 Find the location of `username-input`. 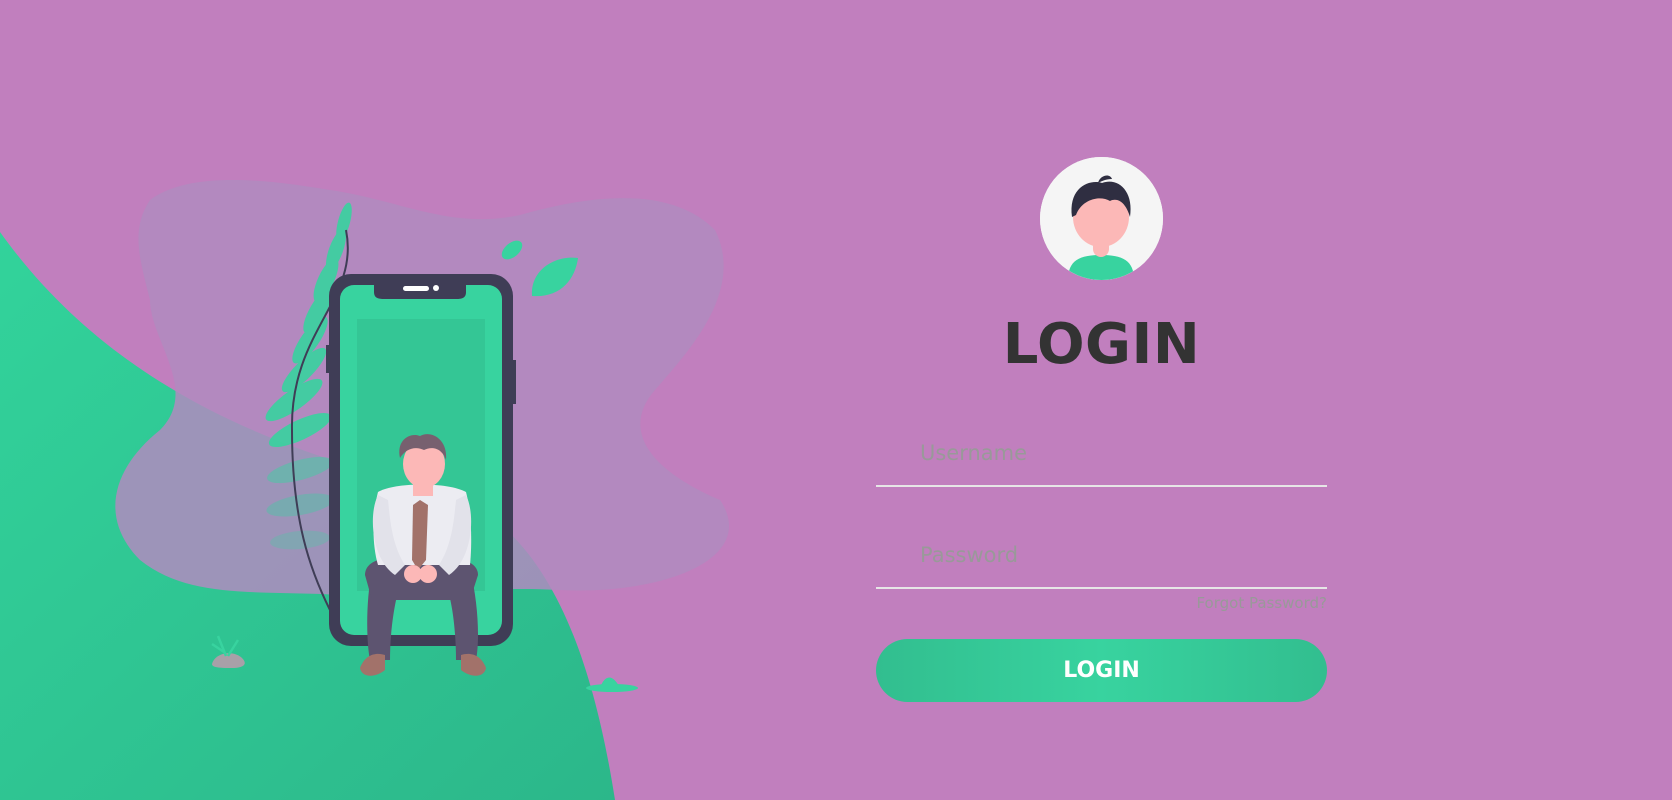

username-input is located at coordinates (1117, 453).